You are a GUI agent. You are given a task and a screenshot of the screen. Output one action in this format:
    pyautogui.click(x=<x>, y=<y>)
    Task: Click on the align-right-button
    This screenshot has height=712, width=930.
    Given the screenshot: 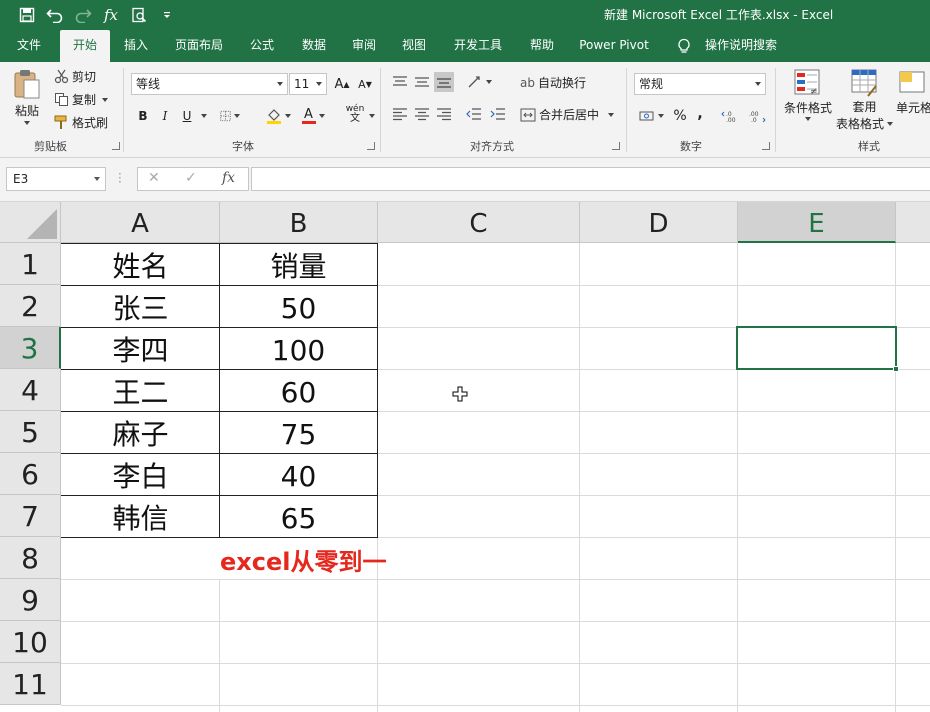 What is the action you would take?
    pyautogui.click(x=444, y=114)
    